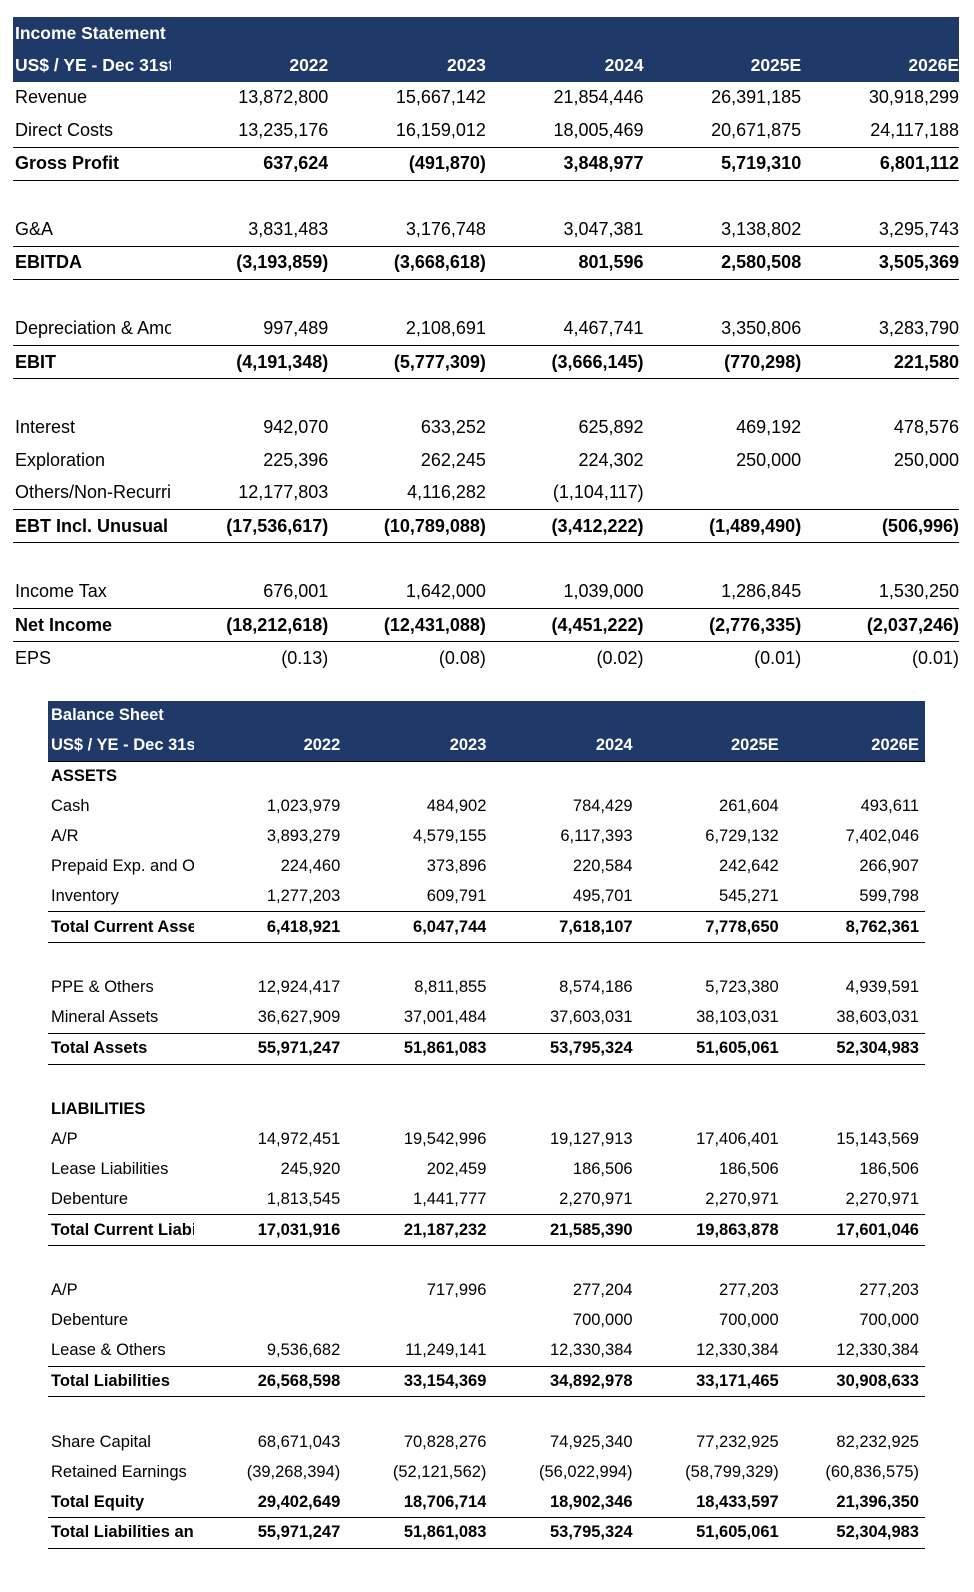 The image size is (974, 1592). Describe the element at coordinates (108, 1350) in the screenshot. I see `row-label: Lease & Others` at that location.